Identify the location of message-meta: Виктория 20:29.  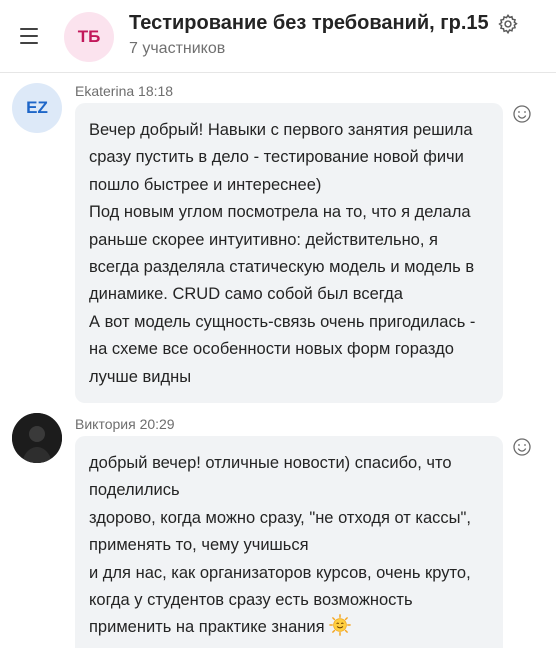
(125, 424).